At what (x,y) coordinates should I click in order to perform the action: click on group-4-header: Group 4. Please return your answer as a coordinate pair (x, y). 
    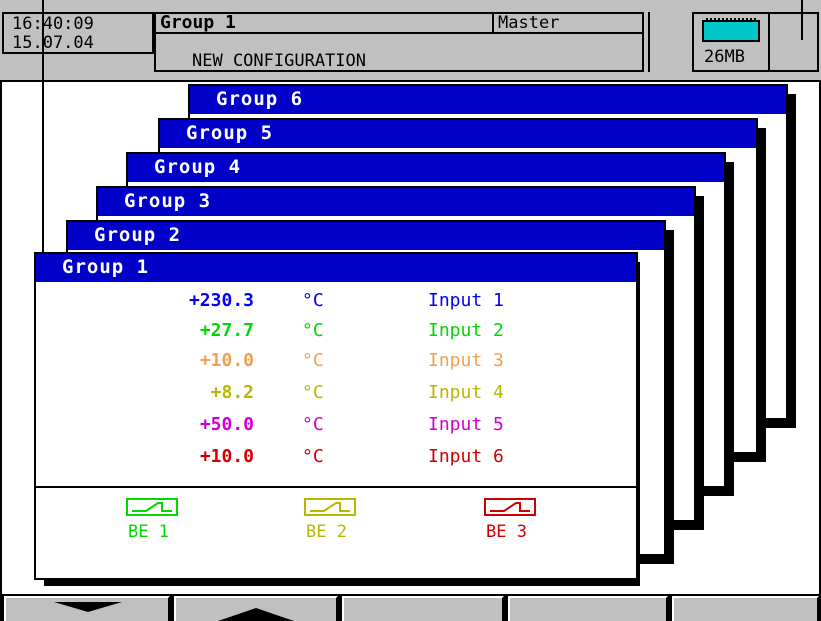
    Looking at the image, I should click on (426, 167).